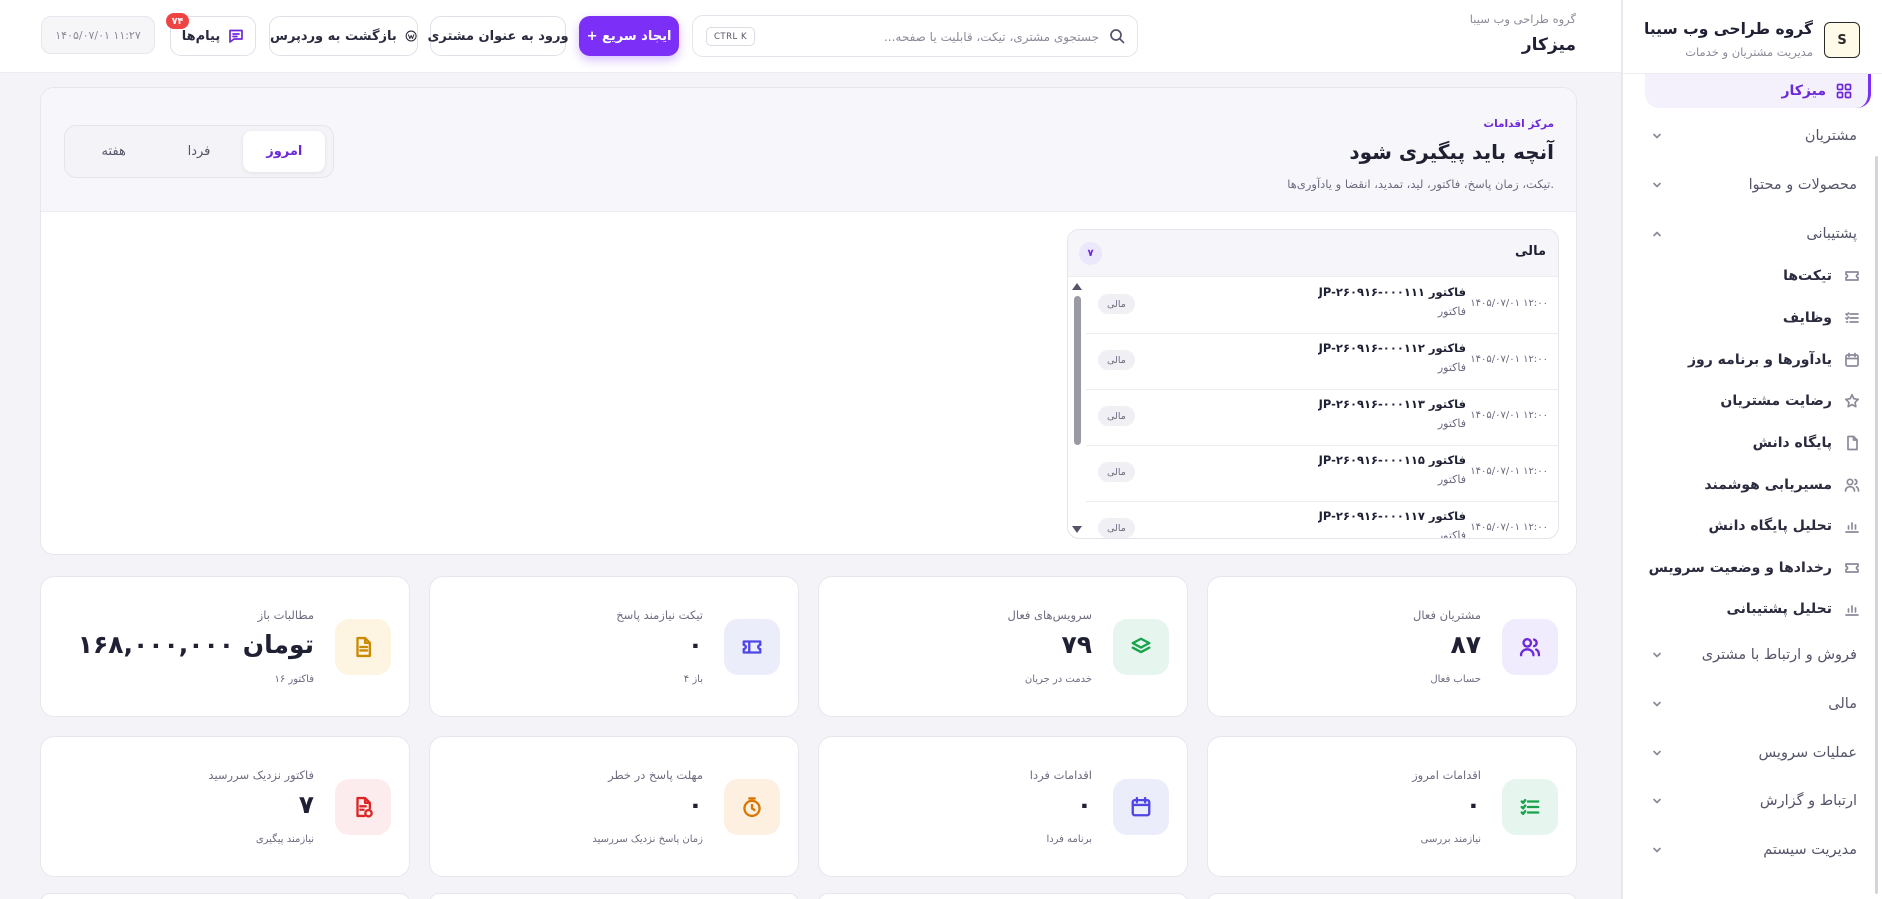  What do you see at coordinates (1058, 679) in the screenshot?
I see `stat-caption: خدمت در جریان` at bounding box center [1058, 679].